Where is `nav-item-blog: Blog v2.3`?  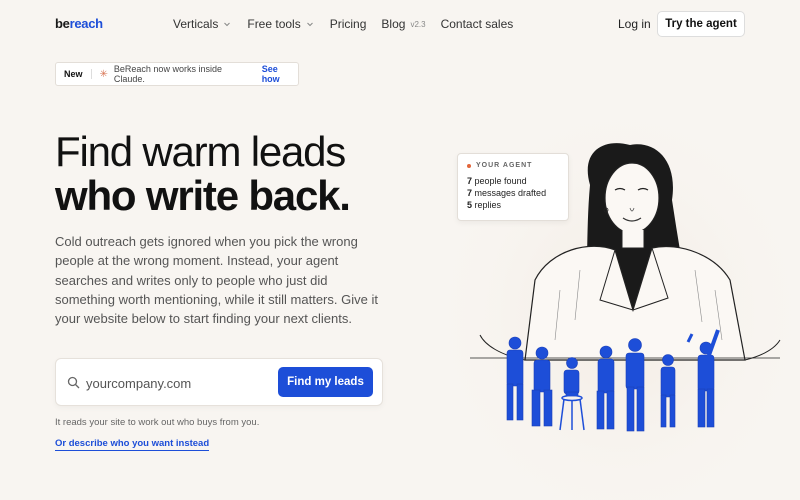
nav-item-blog: Blog v2.3 is located at coordinates (403, 24).